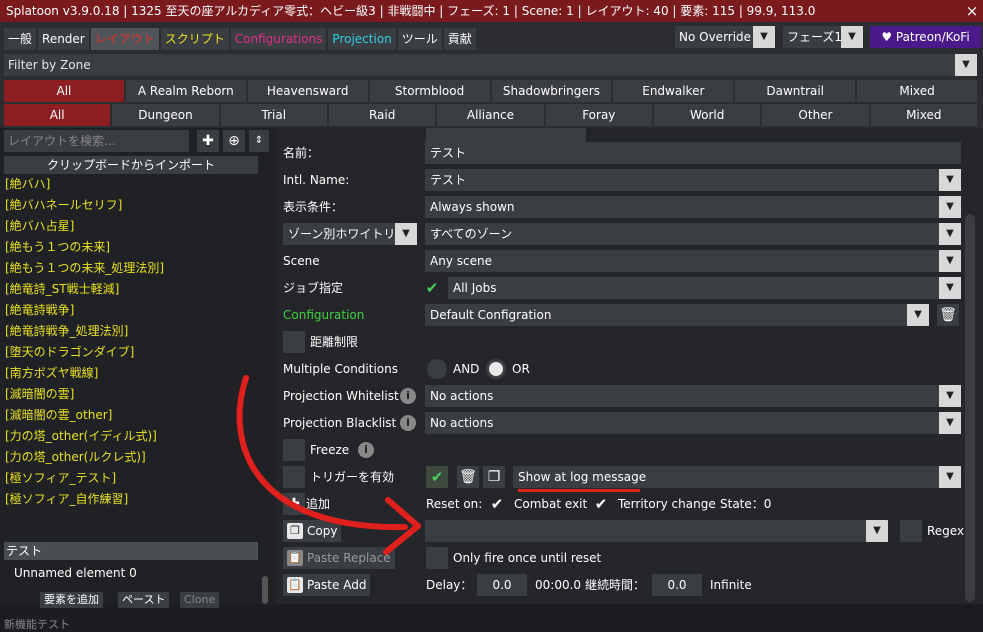  Describe the element at coordinates (278, 39) in the screenshot. I see `tab-configurations: Configurations` at that location.